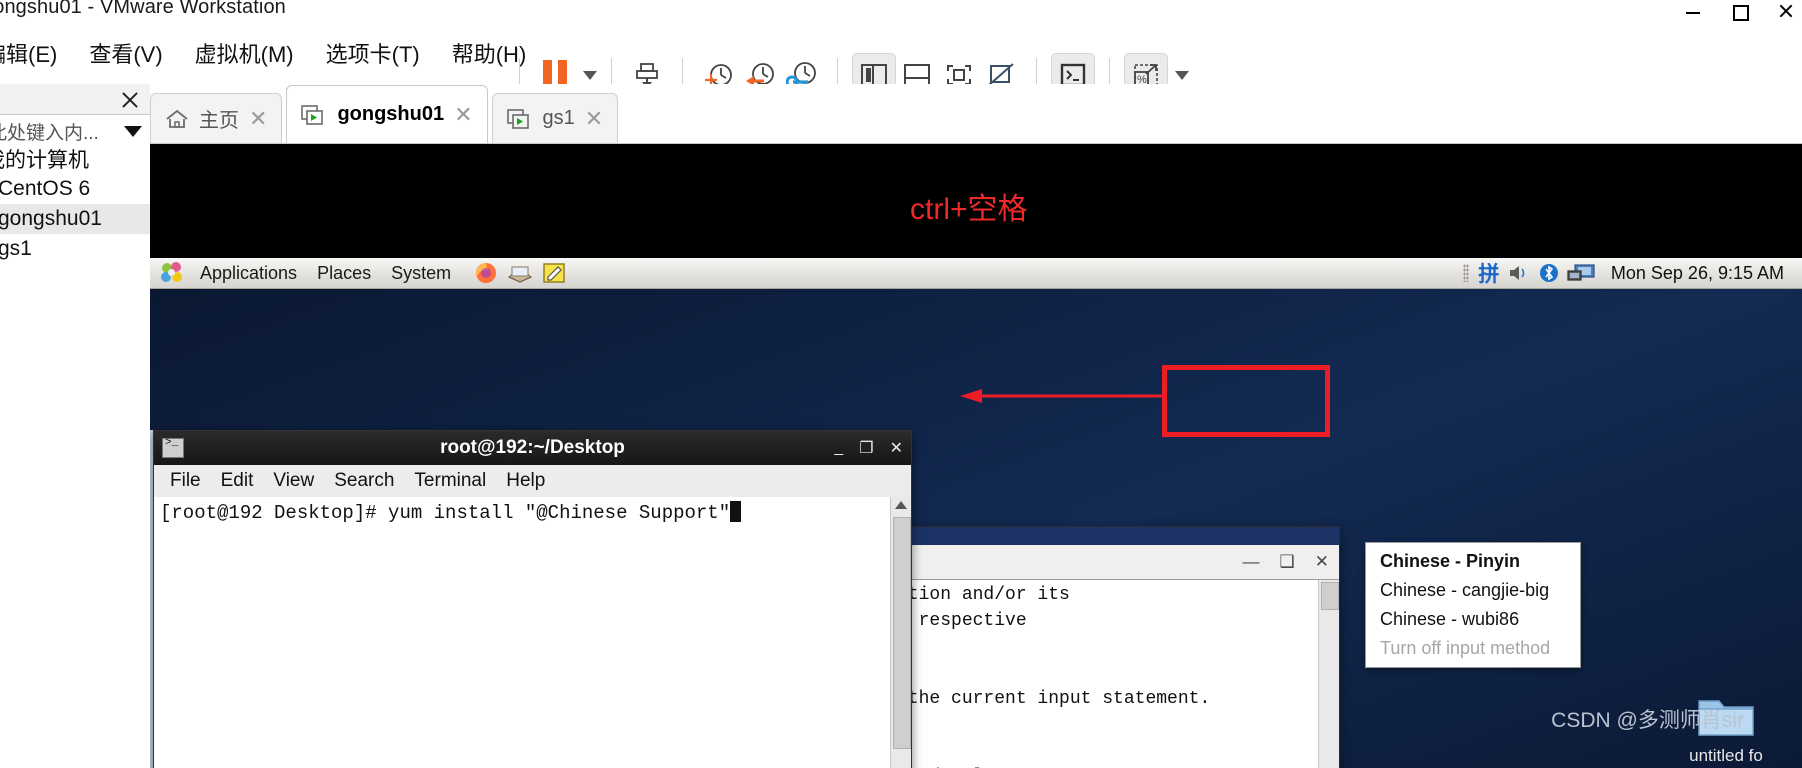 Image resolution: width=1802 pixels, height=768 pixels. I want to click on terminal-menu-search: Search, so click(364, 481).